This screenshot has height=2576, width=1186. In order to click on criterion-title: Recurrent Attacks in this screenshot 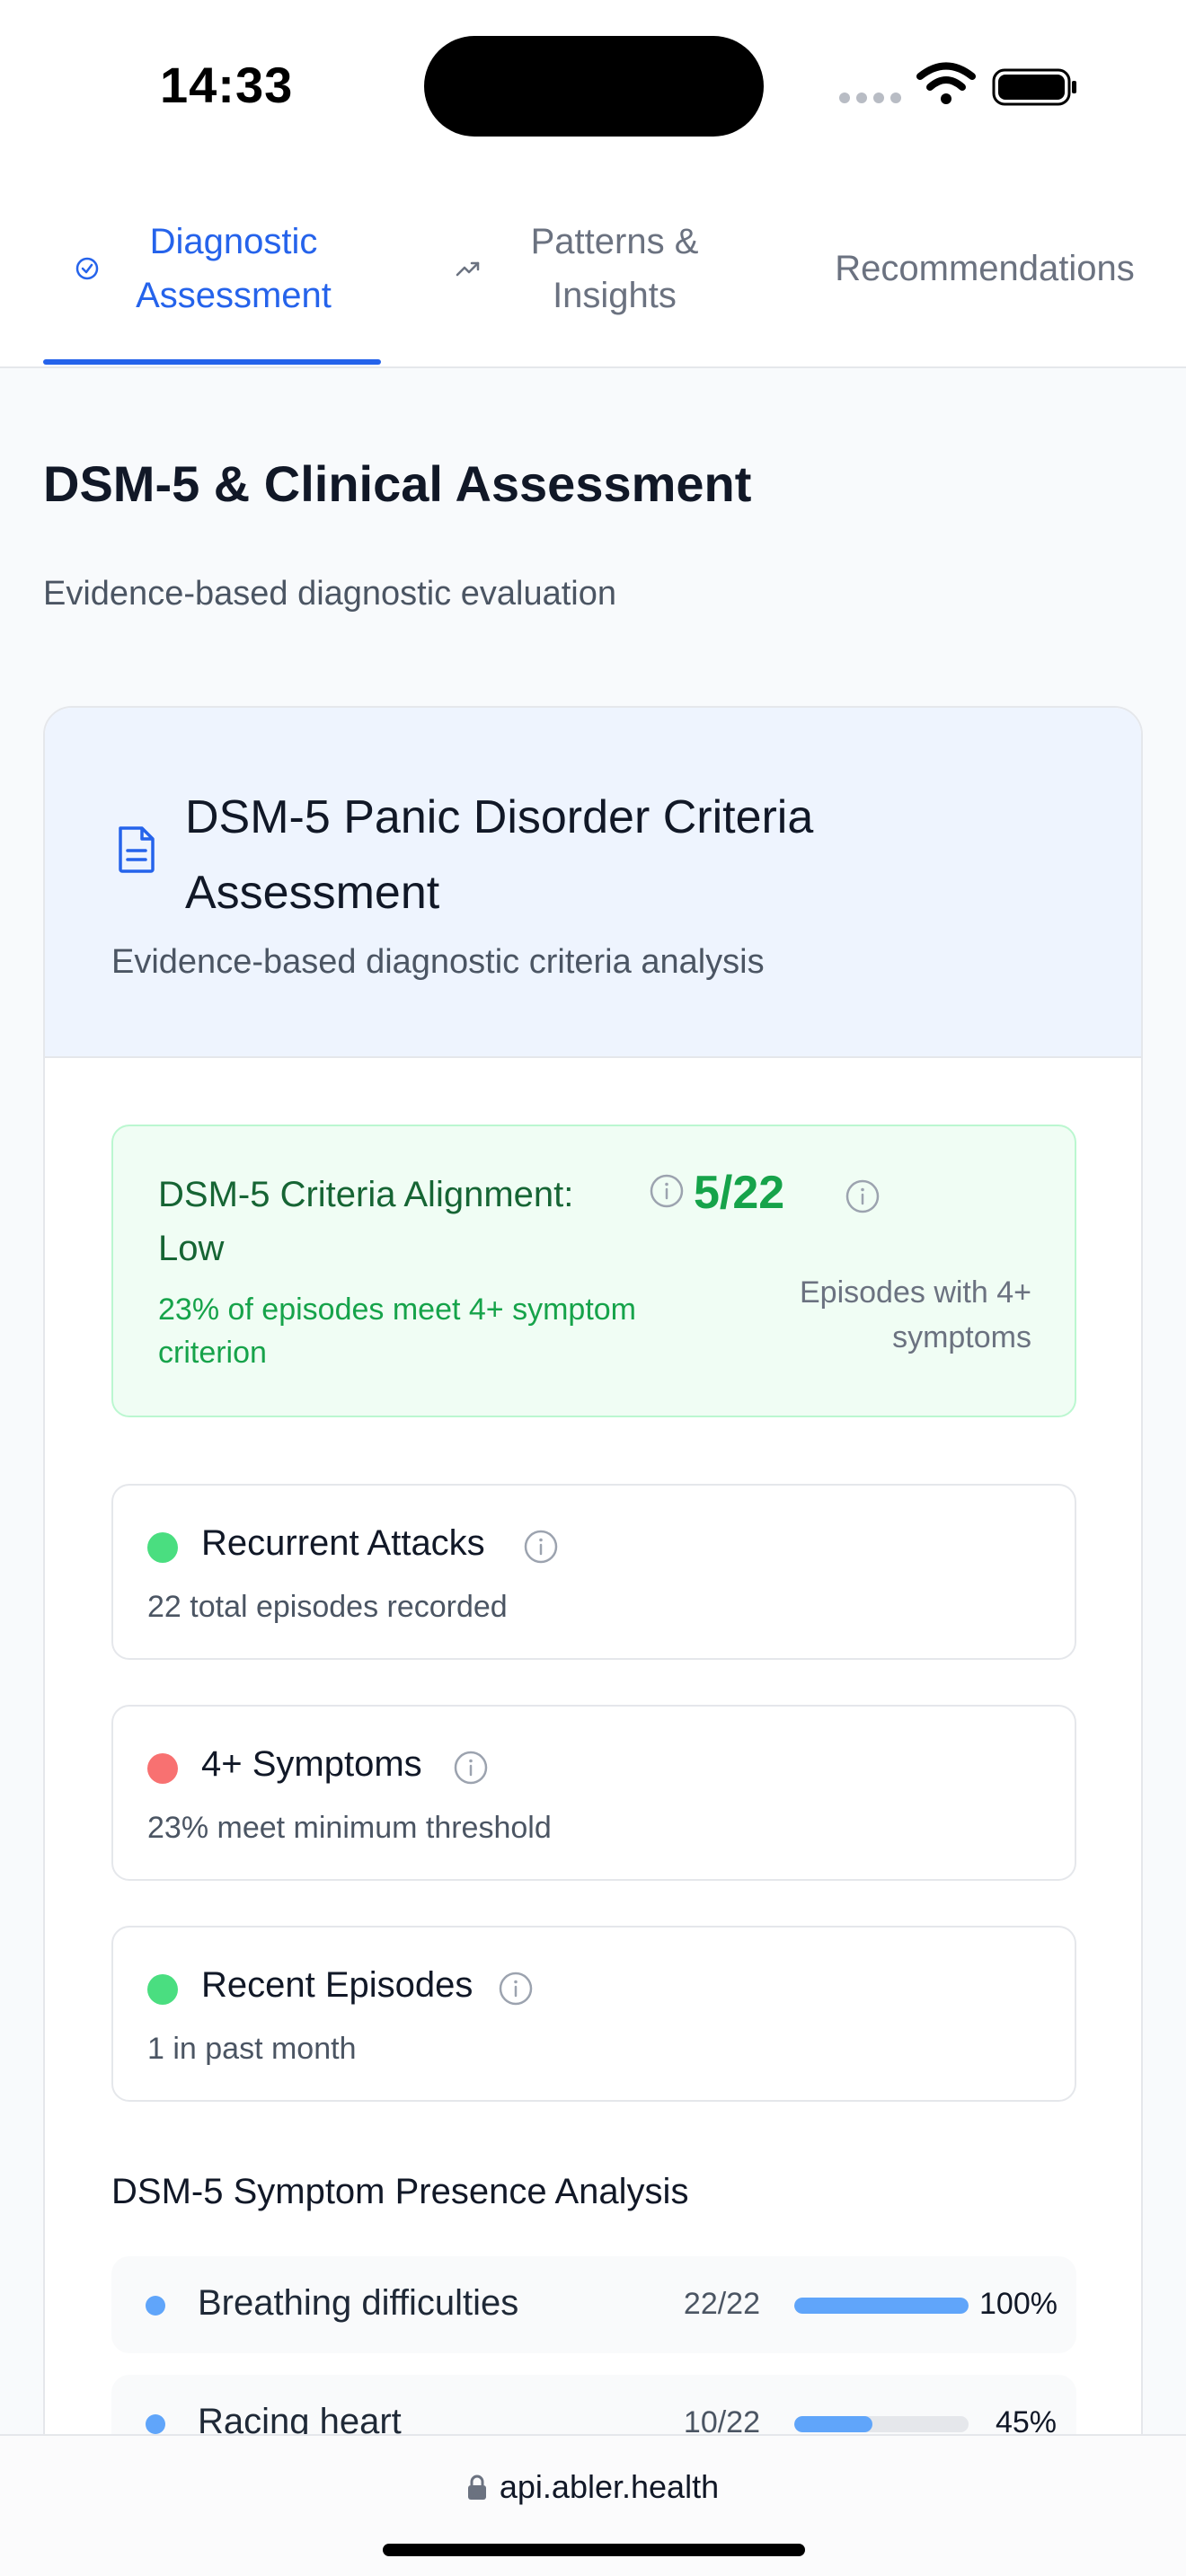, I will do `click(343, 1543)`.